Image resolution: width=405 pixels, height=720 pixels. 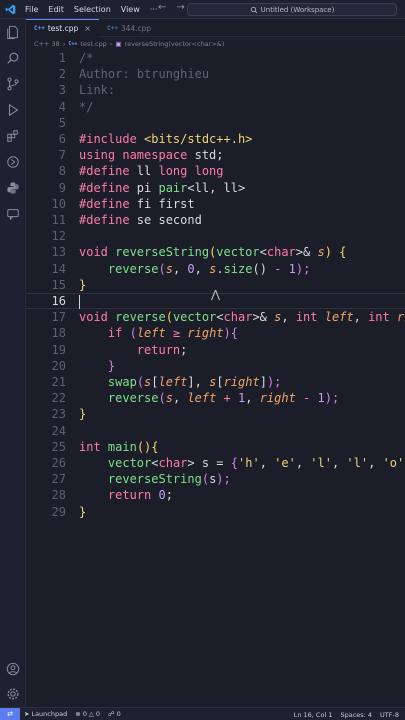 I want to click on vscode-logo-icon, so click(x=10, y=9).